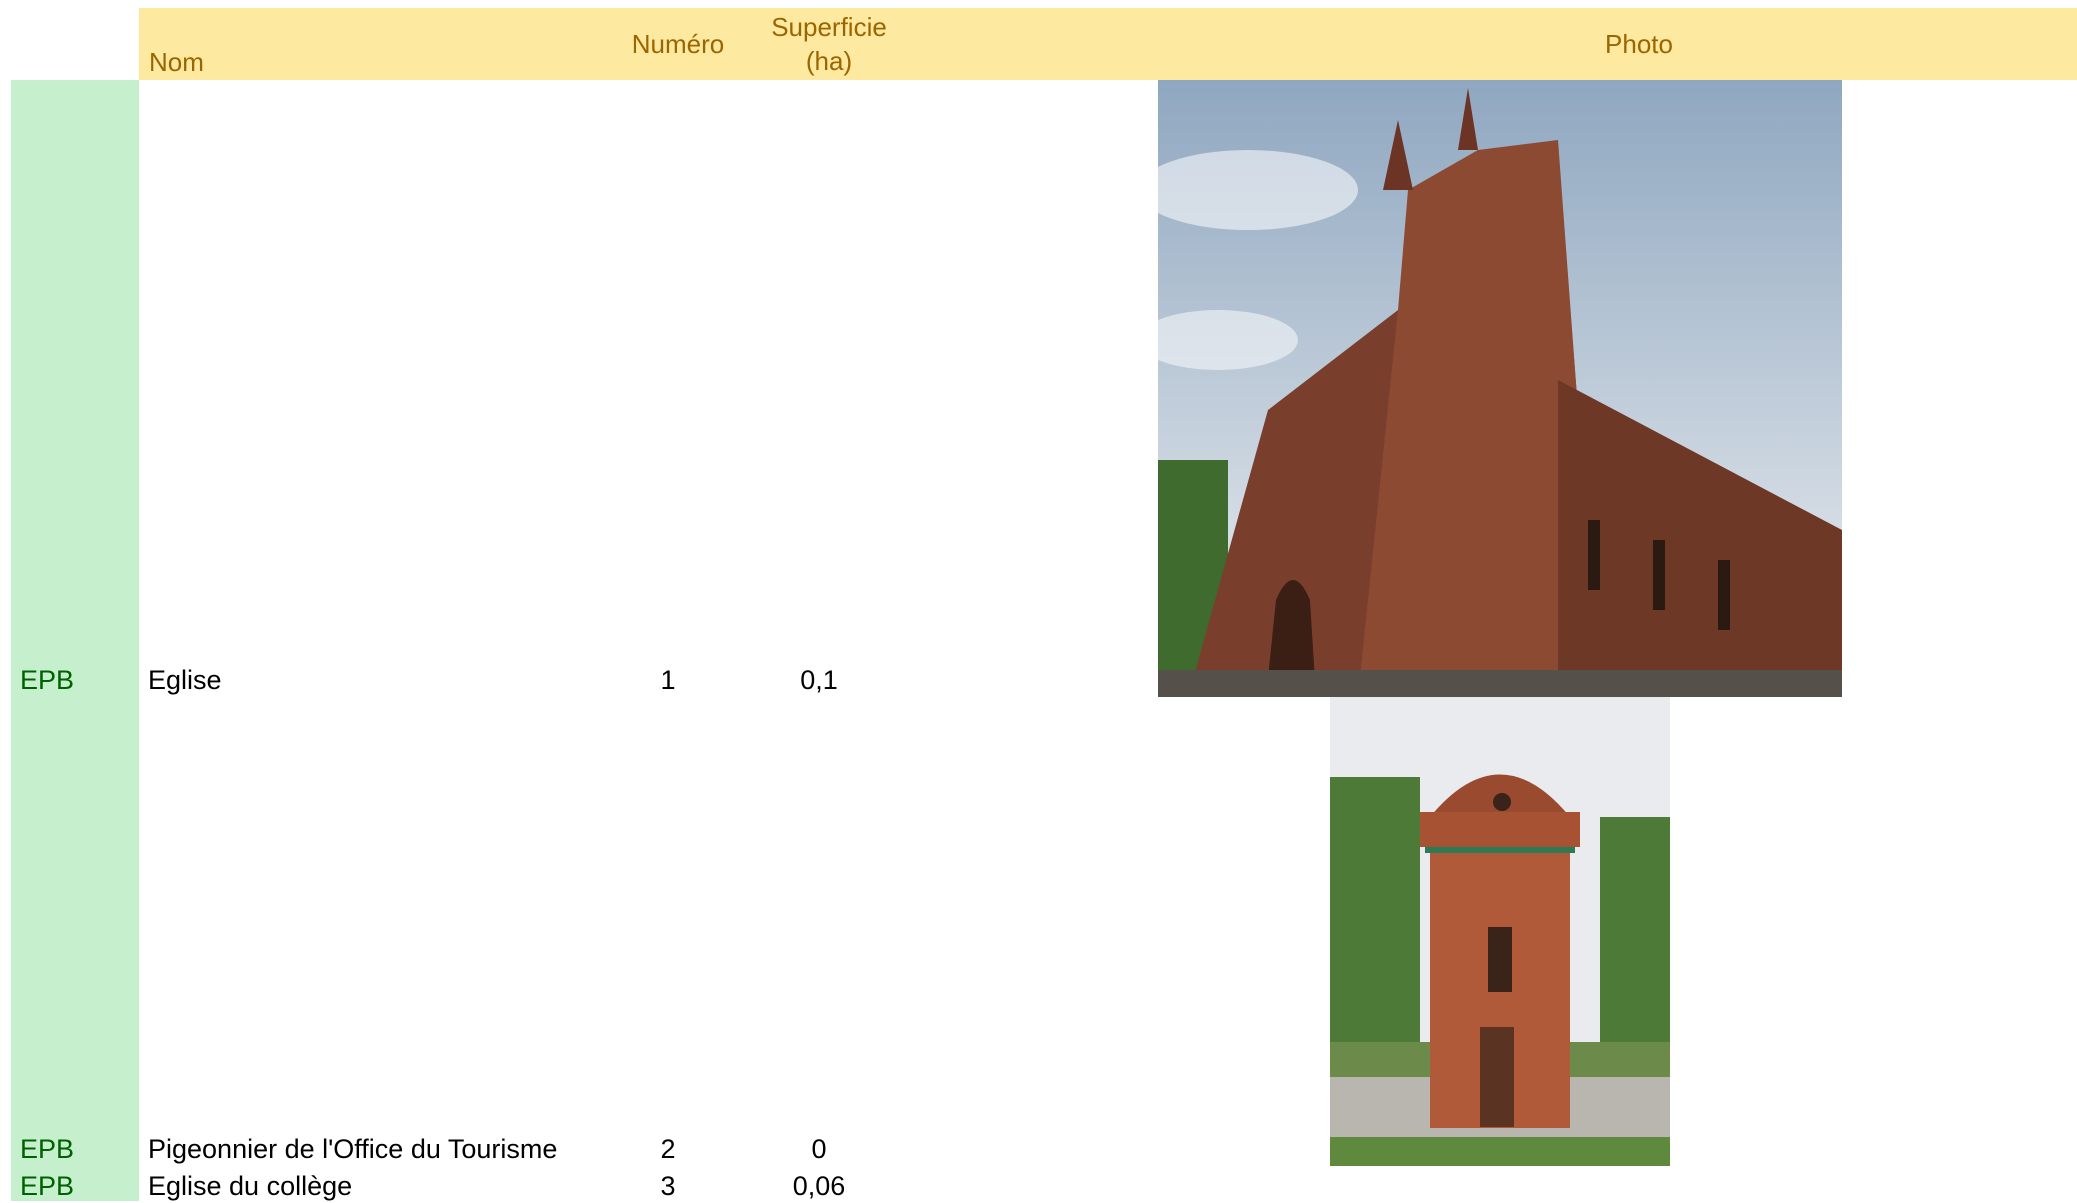 The image size is (2077, 1203). Describe the element at coordinates (668, 680) in the screenshot. I see `row-numero: 1` at that location.